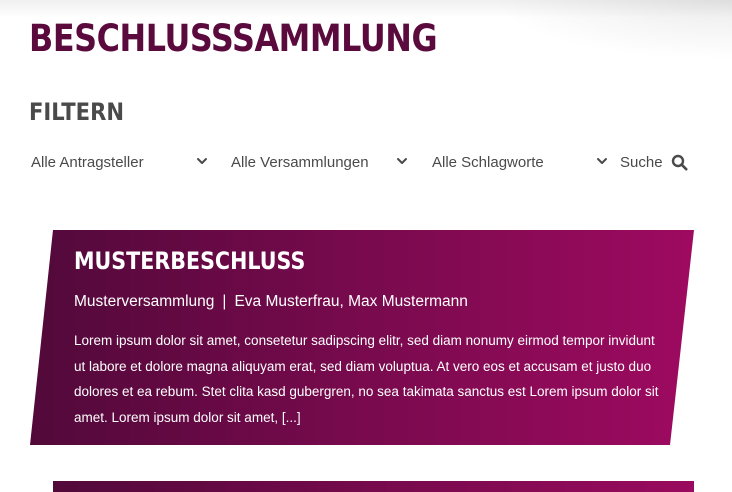 The height and width of the screenshot is (492, 732). I want to click on assembly-filter-value: Alle Versammlungen, so click(300, 162).